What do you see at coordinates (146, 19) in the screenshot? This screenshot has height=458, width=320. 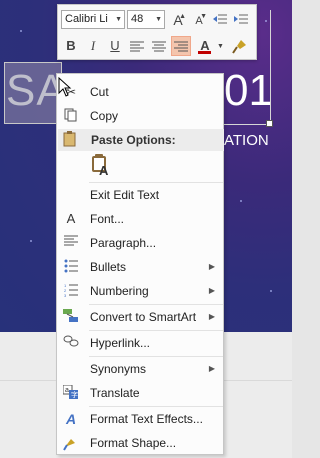 I see `font-size-combo: 48 ▼` at bounding box center [146, 19].